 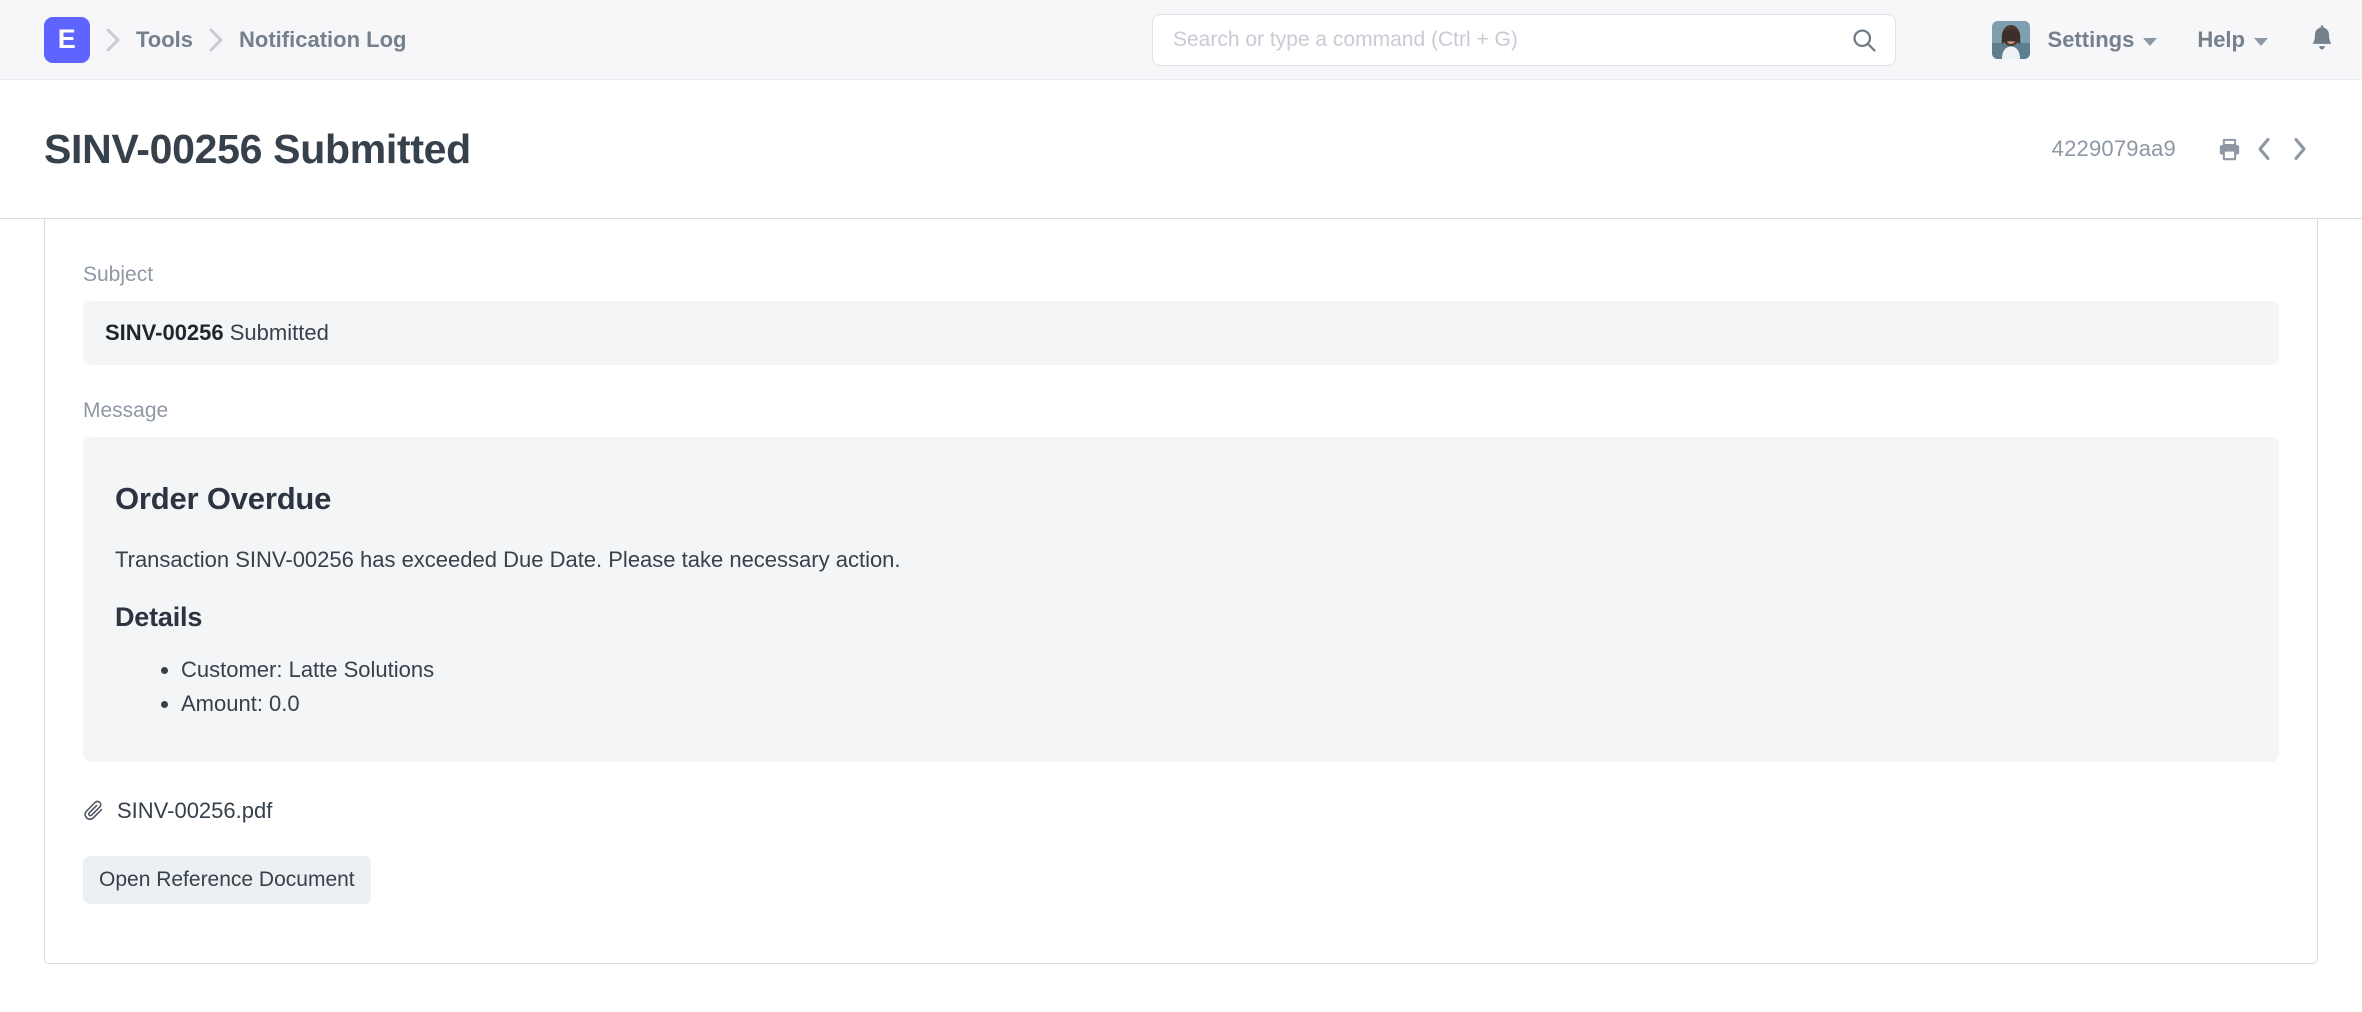 I want to click on page-header-actions: 4229079aa9, so click(x=2185, y=149).